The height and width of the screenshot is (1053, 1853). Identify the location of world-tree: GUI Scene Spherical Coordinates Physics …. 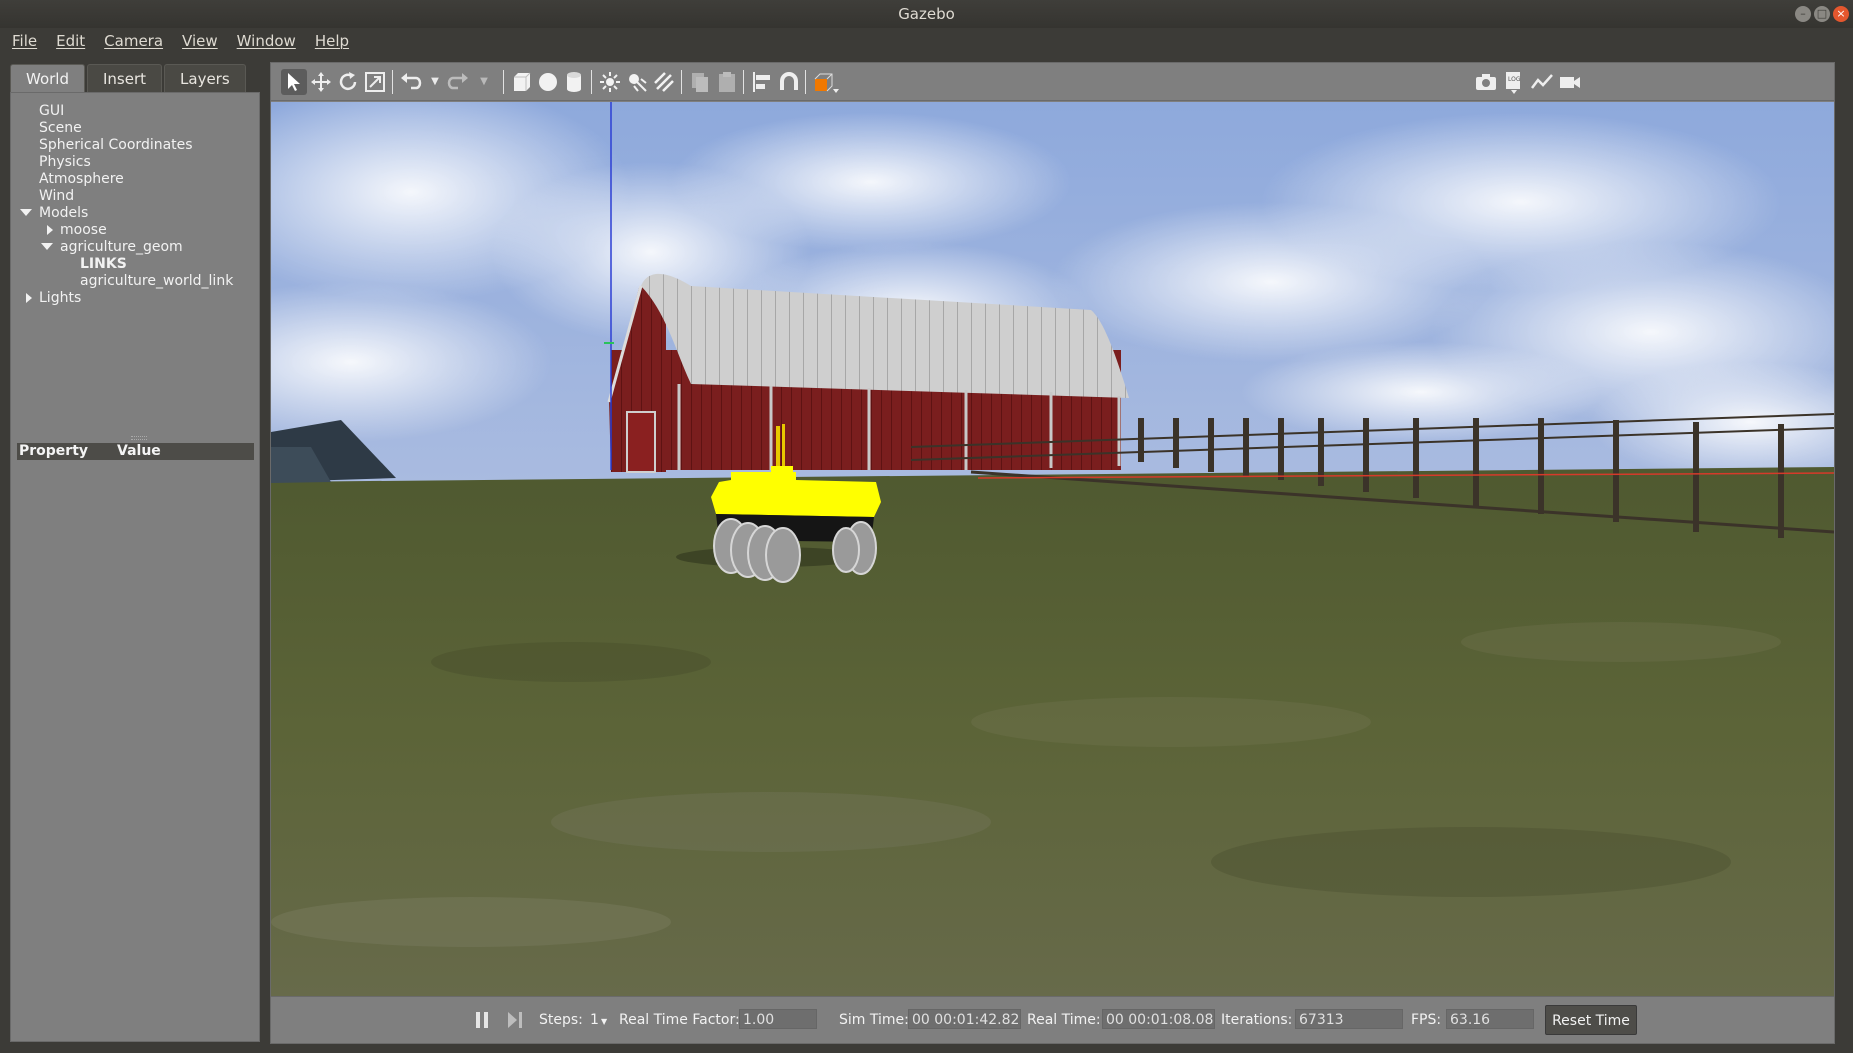
(135, 567).